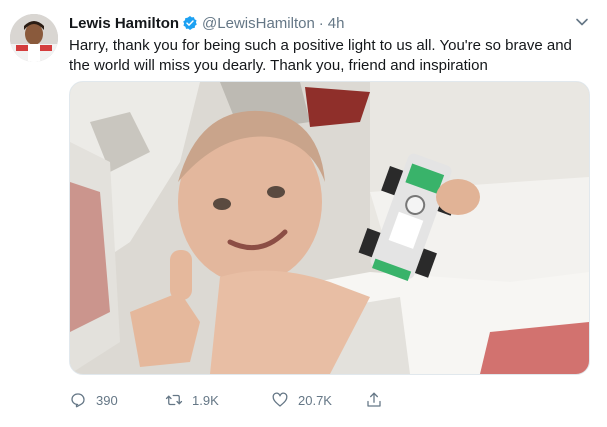  What do you see at coordinates (174, 400) in the screenshot?
I see `retweet-icon` at bounding box center [174, 400].